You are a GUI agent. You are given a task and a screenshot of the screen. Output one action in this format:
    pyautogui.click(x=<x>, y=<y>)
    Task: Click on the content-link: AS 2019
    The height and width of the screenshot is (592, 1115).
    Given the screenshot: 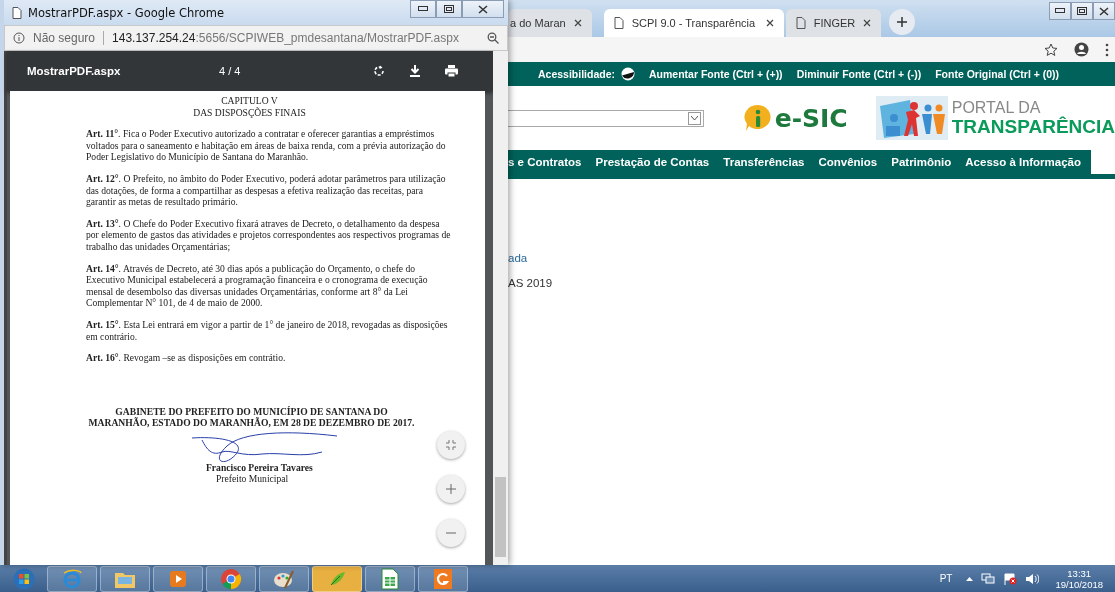 What is the action you would take?
    pyautogui.click(x=811, y=283)
    